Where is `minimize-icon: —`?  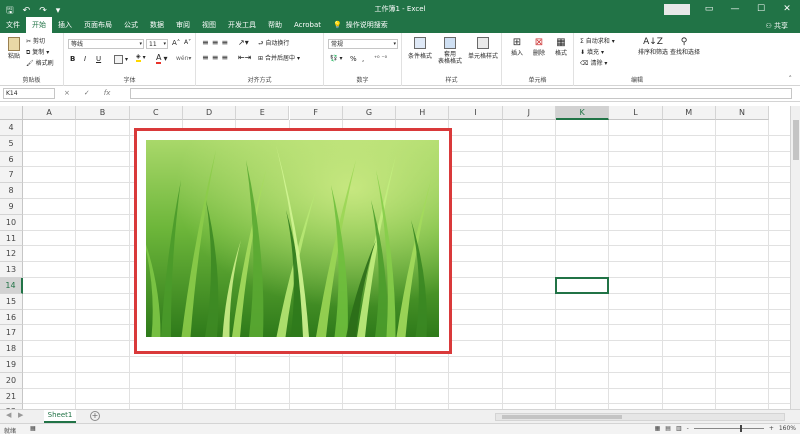 minimize-icon: — is located at coordinates (735, 9).